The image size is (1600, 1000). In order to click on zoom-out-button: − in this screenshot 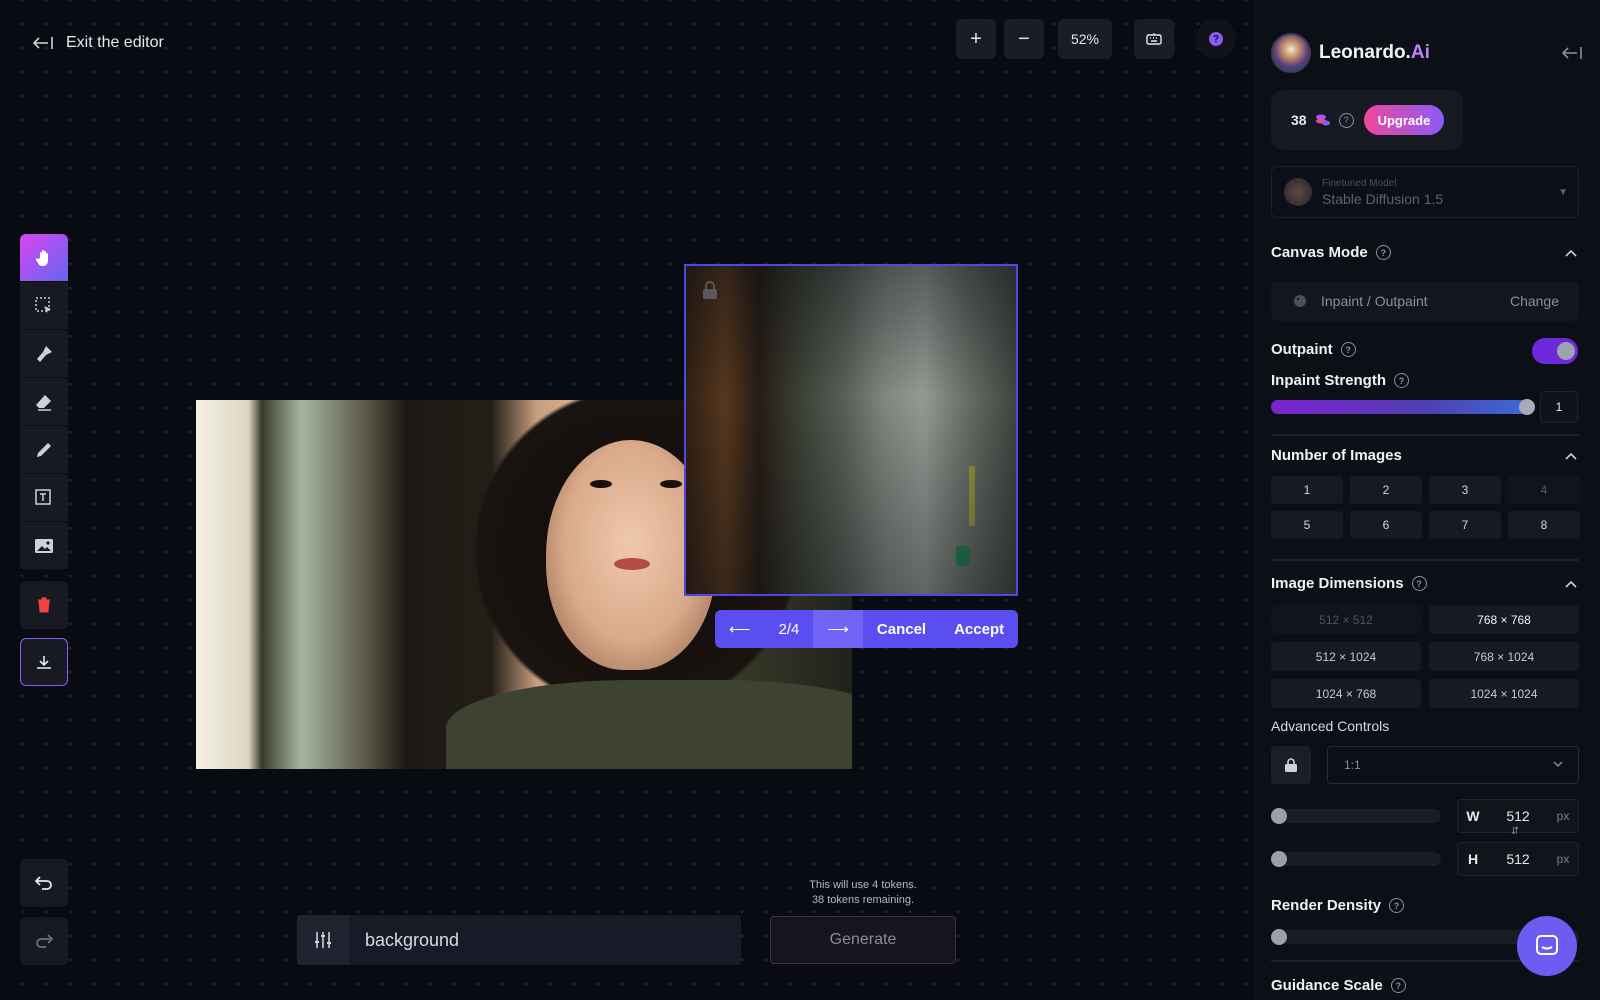, I will do `click(1024, 39)`.